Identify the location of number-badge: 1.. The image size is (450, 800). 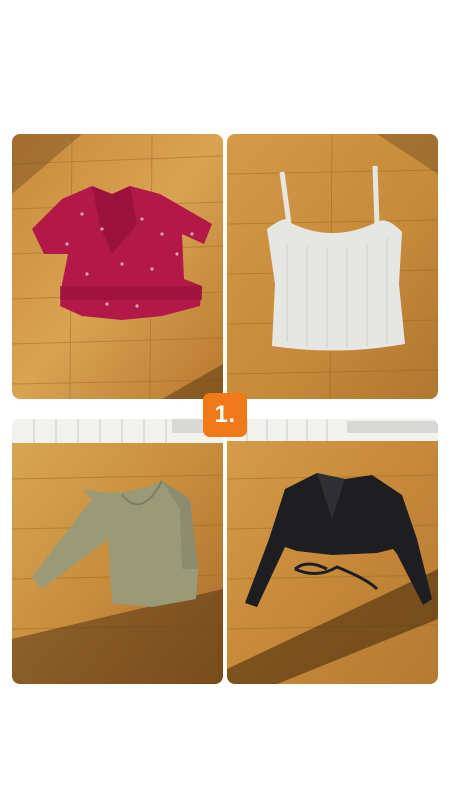
(225, 415).